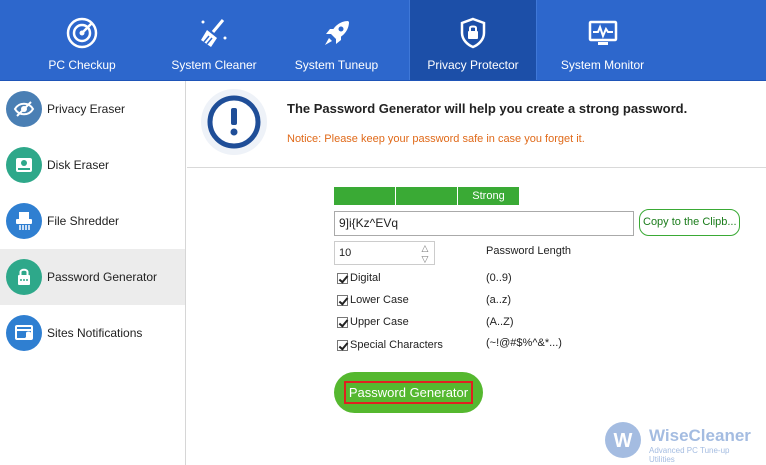 The width and height of the screenshot is (766, 465). What do you see at coordinates (24, 165) in the screenshot?
I see `disk-icon` at bounding box center [24, 165].